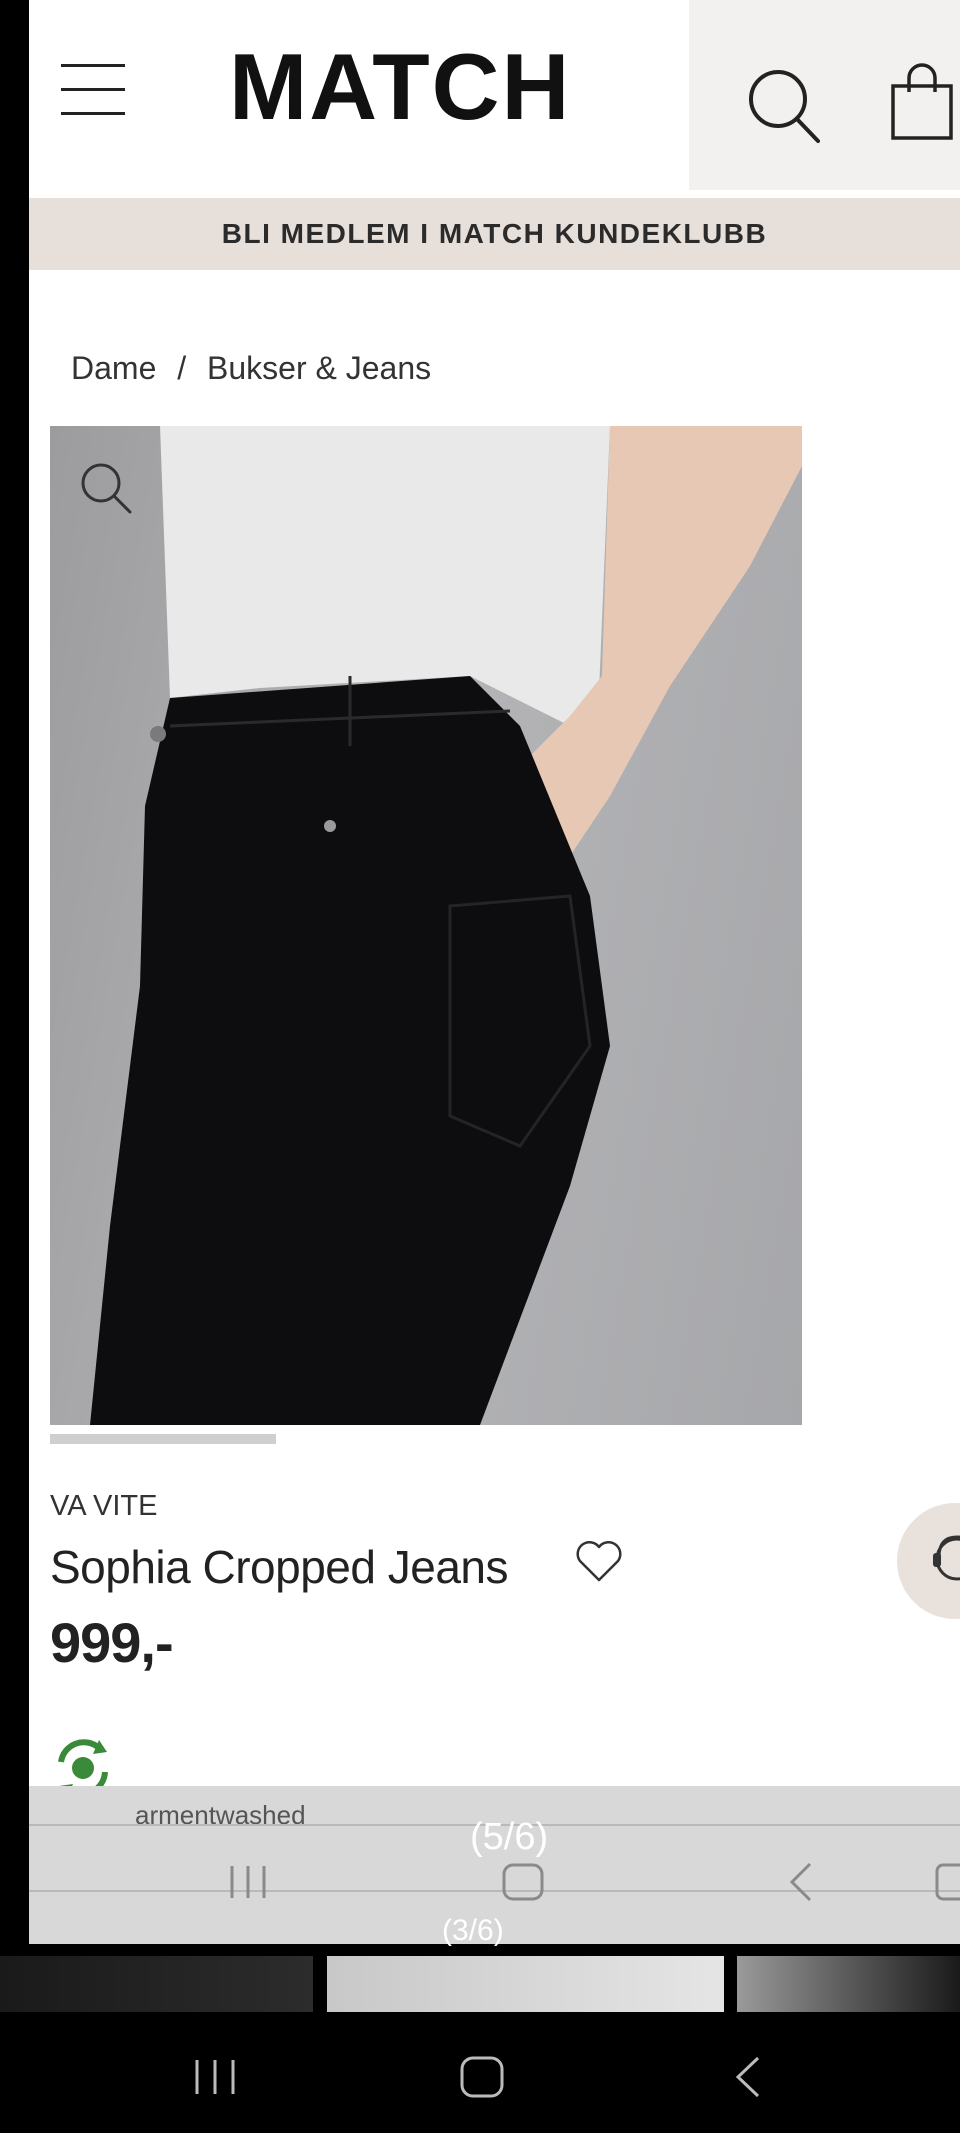 The image size is (960, 2133). What do you see at coordinates (509, 1837) in the screenshot?
I see `gallery-counter: (5/6)` at bounding box center [509, 1837].